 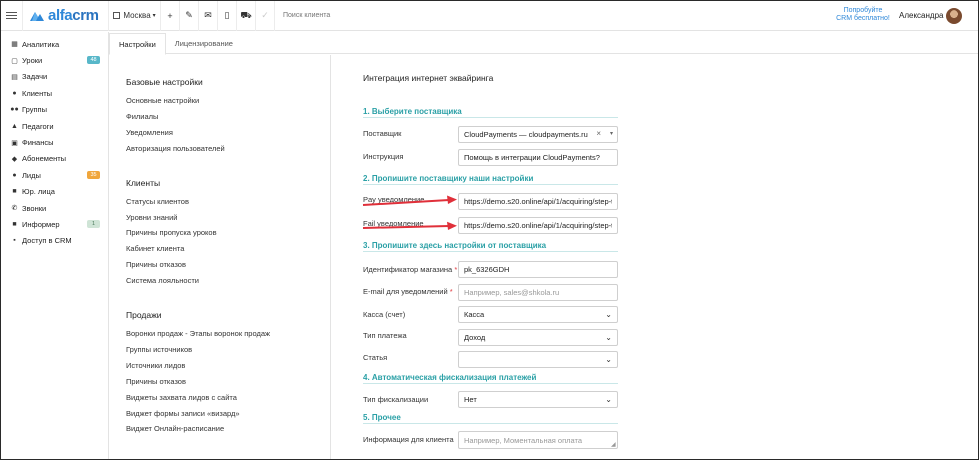 What do you see at coordinates (181, 397) in the screenshot?
I see `settings-menu-link: Виджеты захвата лидов с сайта` at bounding box center [181, 397].